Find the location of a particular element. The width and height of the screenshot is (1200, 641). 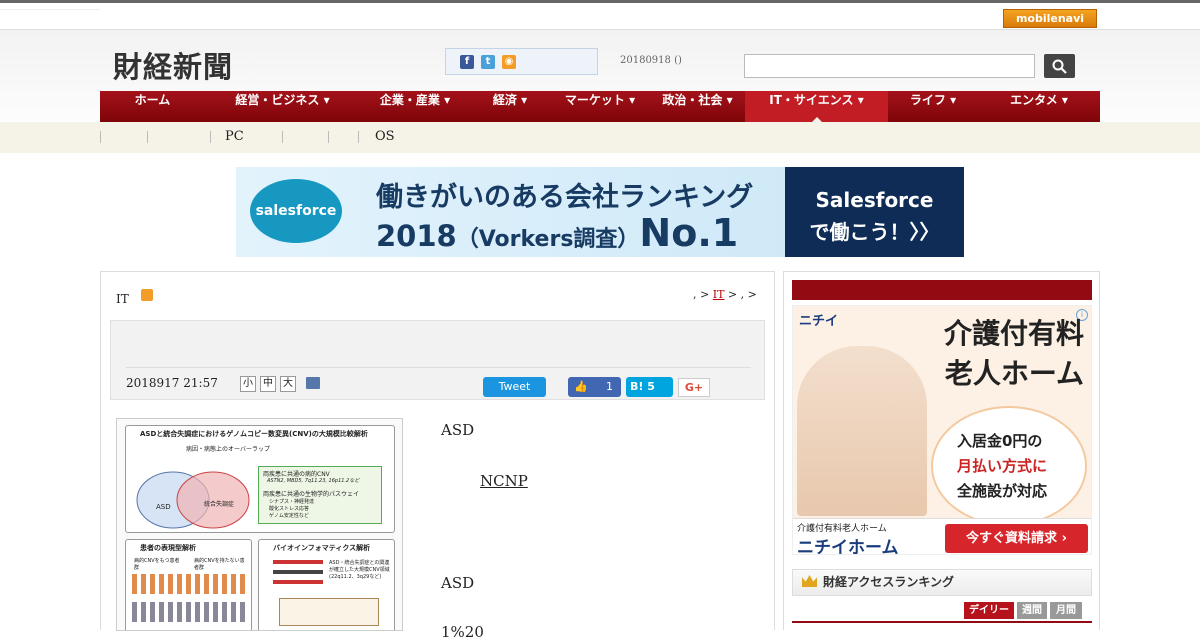

ad-logo: ニチイ is located at coordinates (819, 321).